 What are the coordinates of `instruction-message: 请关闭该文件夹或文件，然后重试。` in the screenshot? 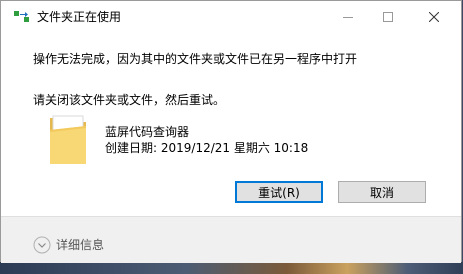 It's located at (129, 100).